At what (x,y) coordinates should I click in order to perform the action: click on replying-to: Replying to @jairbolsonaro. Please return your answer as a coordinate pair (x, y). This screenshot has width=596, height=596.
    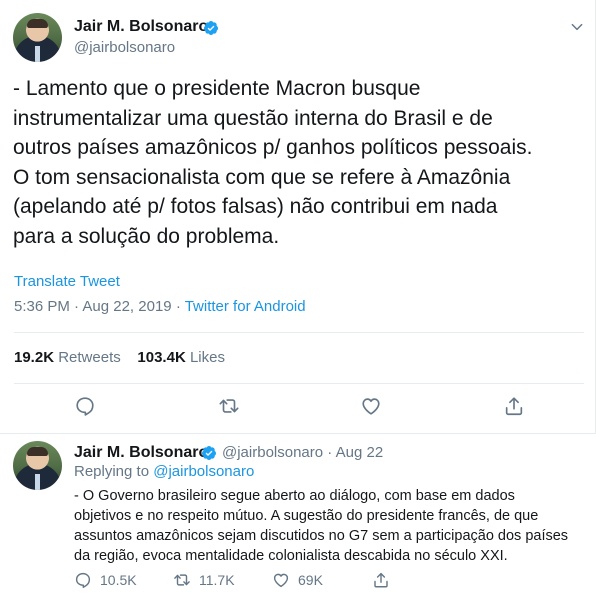
    Looking at the image, I should click on (164, 471).